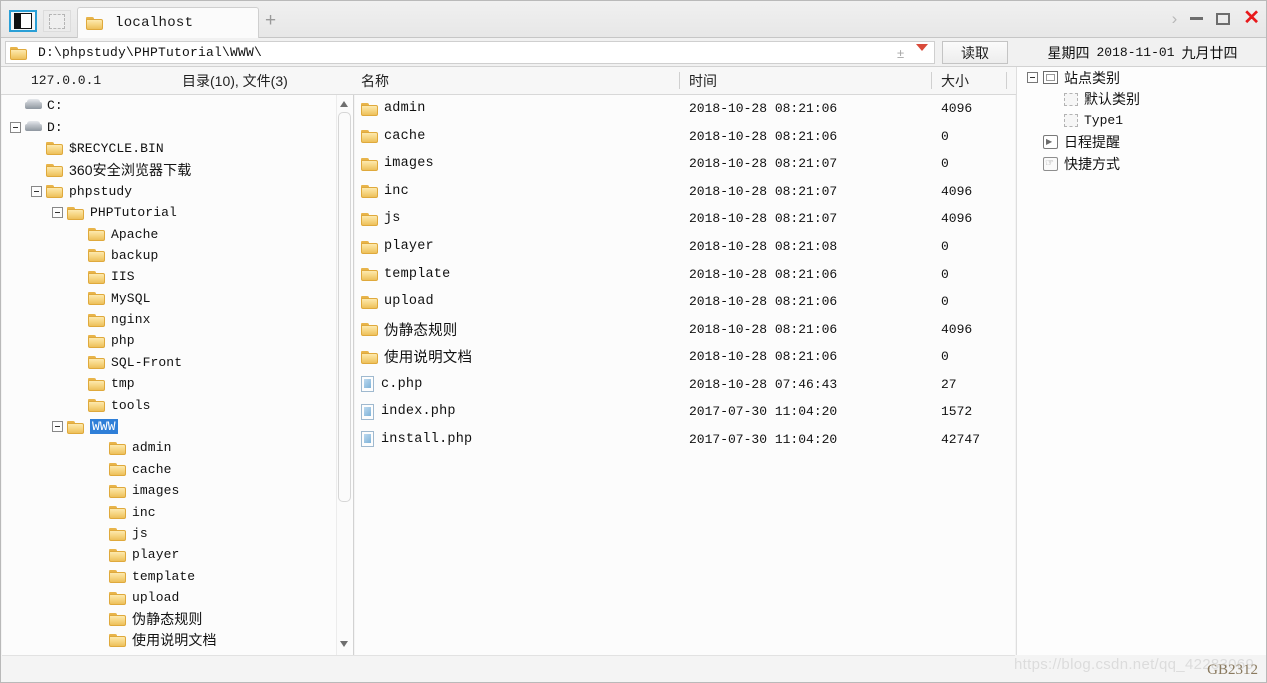  I want to click on scroll-up-arrow-icon, so click(344, 104).